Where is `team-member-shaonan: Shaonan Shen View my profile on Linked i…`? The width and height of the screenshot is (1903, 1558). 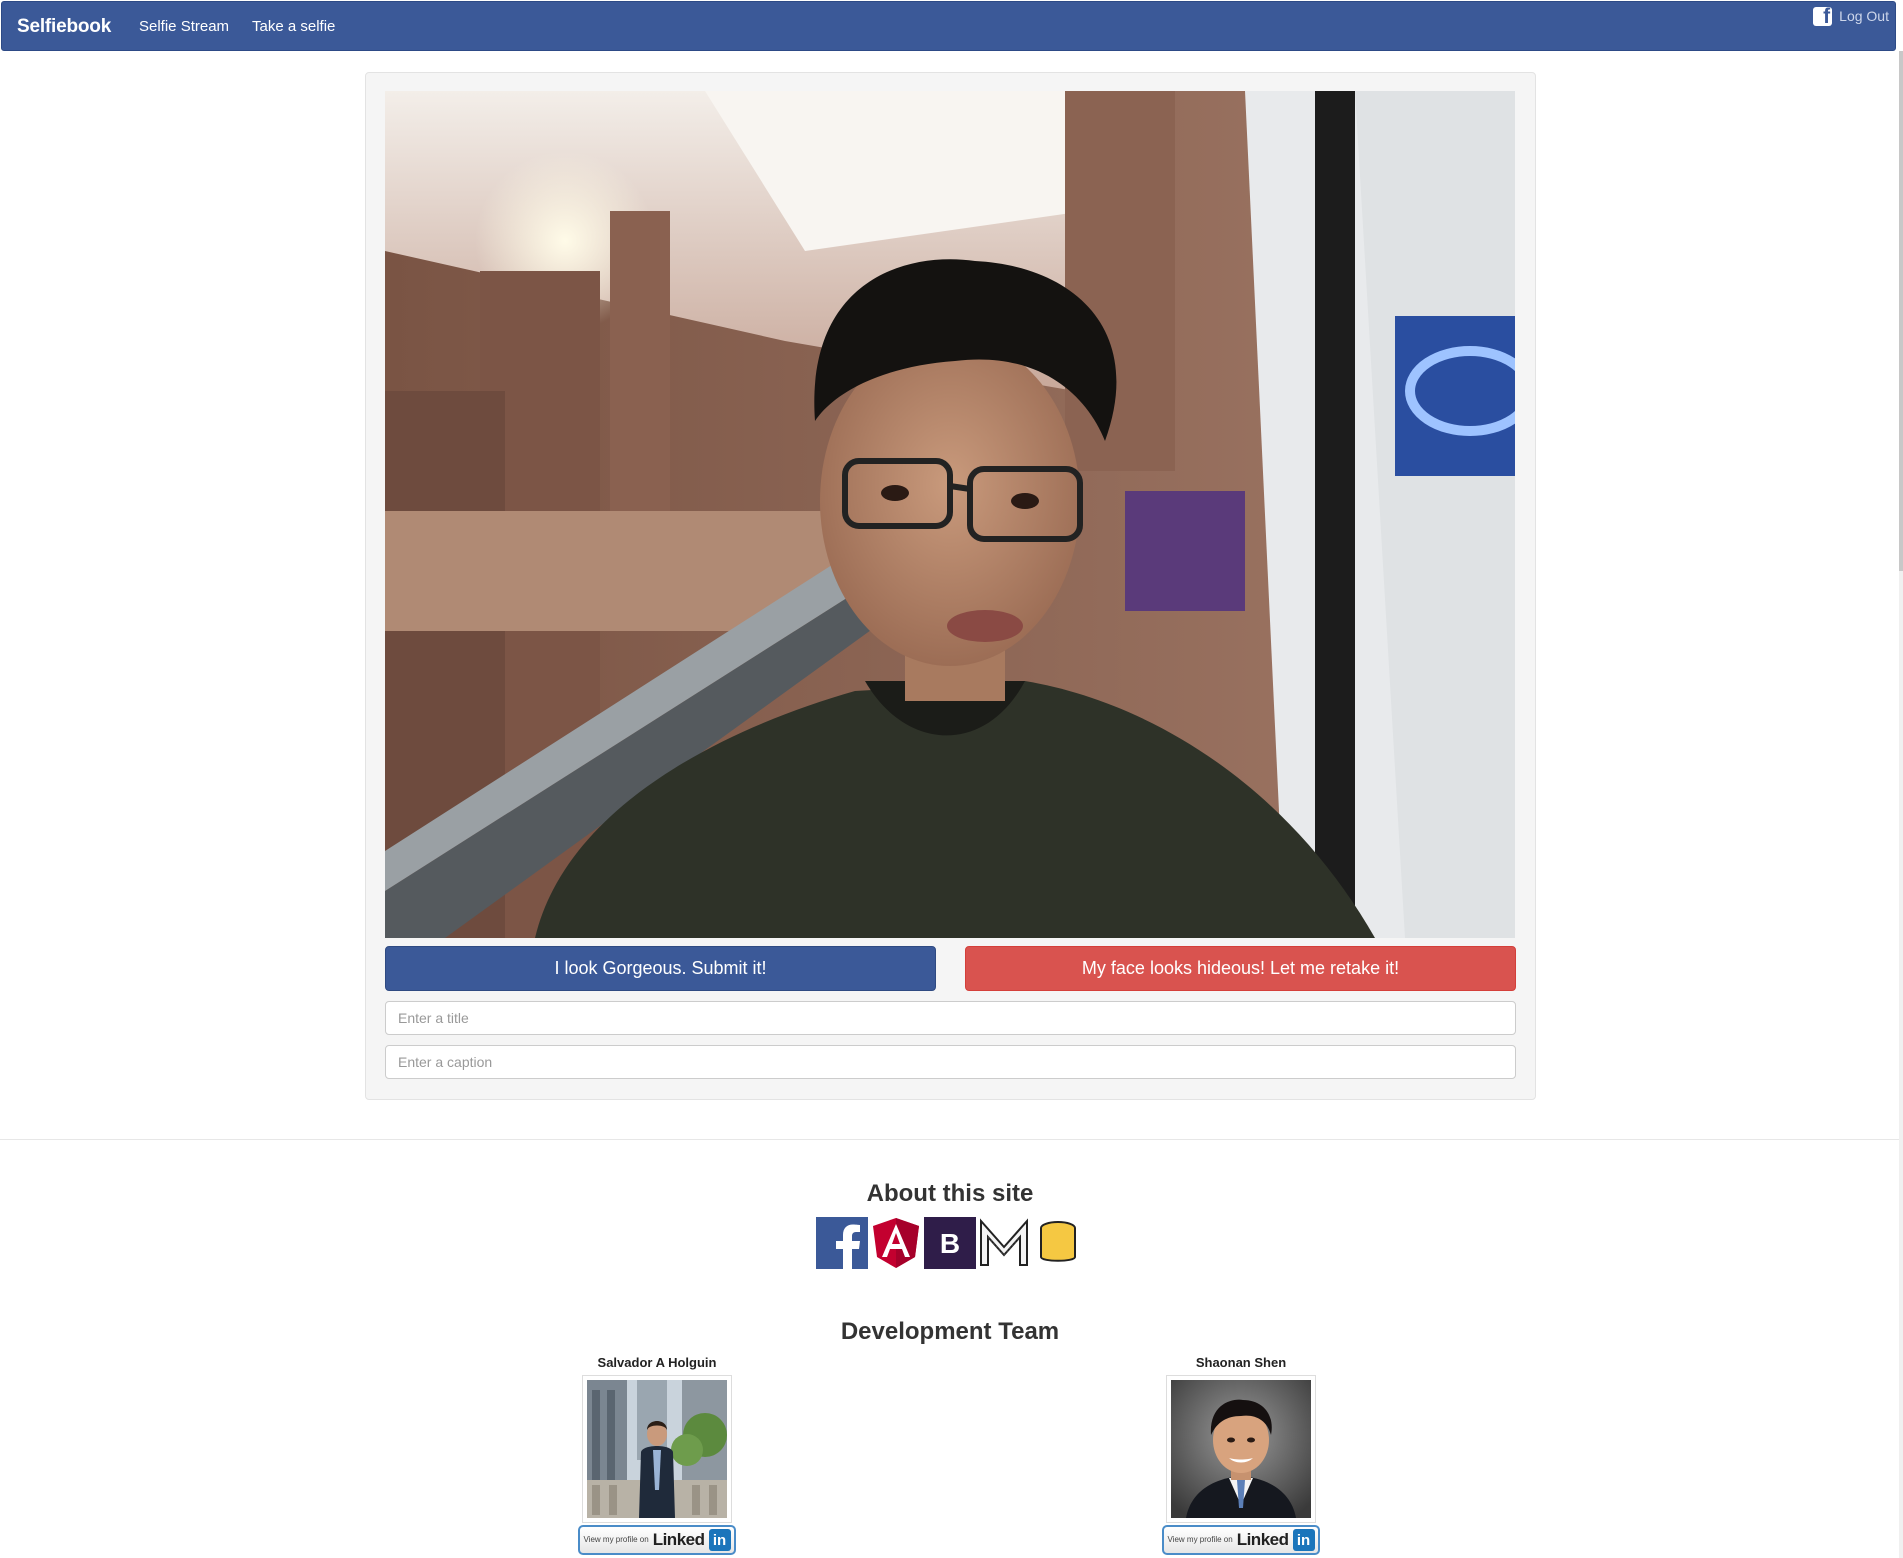 team-member-shaonan: Shaonan Shen View my profile on Linked i… is located at coordinates (1241, 1455).